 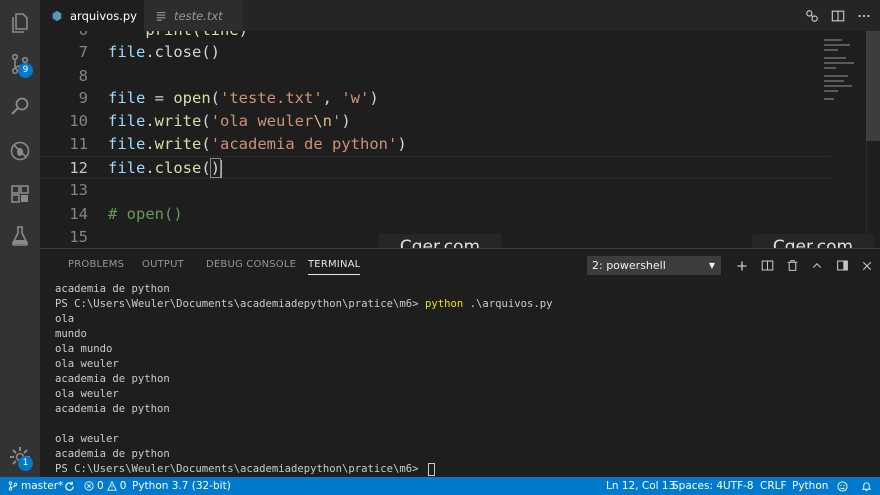 I want to click on code-token: 'ola weuler, so click(x=262, y=121).